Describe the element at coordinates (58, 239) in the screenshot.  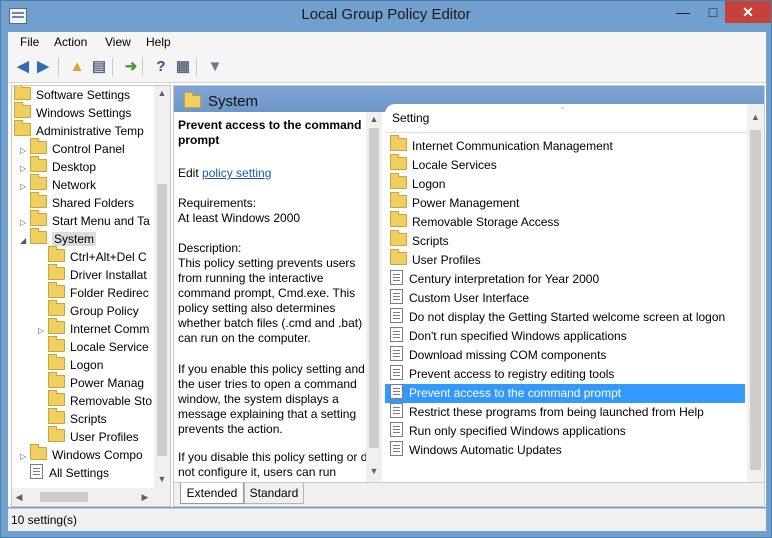
I see `tree-item: ◢ System` at that location.